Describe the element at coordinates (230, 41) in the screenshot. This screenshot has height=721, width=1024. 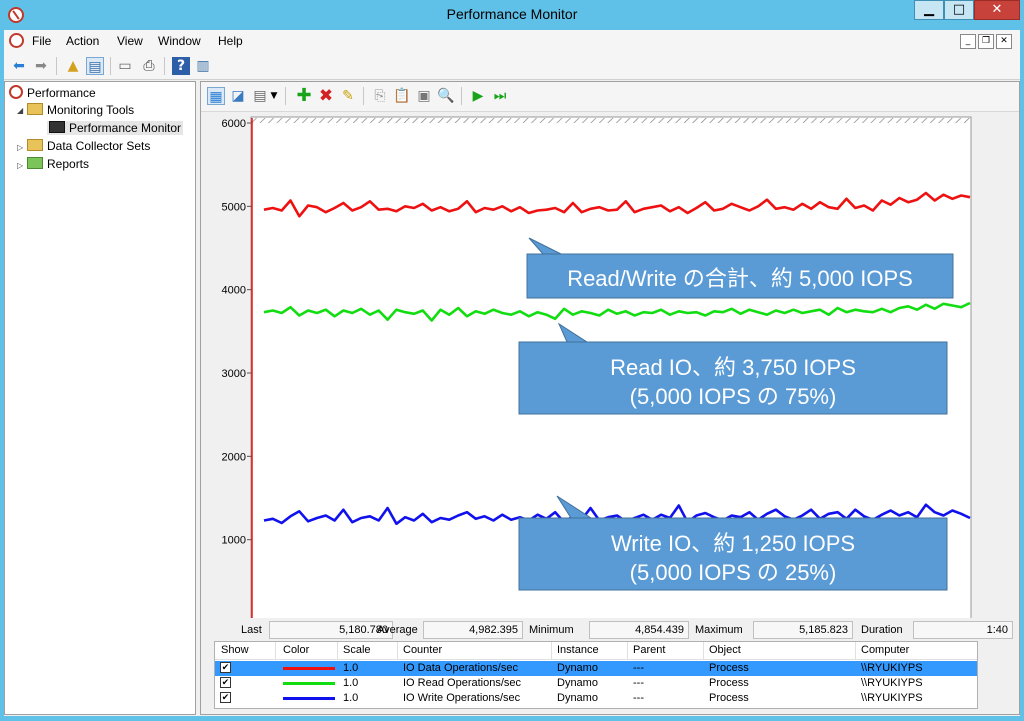
I see `menu-help: Help` at that location.